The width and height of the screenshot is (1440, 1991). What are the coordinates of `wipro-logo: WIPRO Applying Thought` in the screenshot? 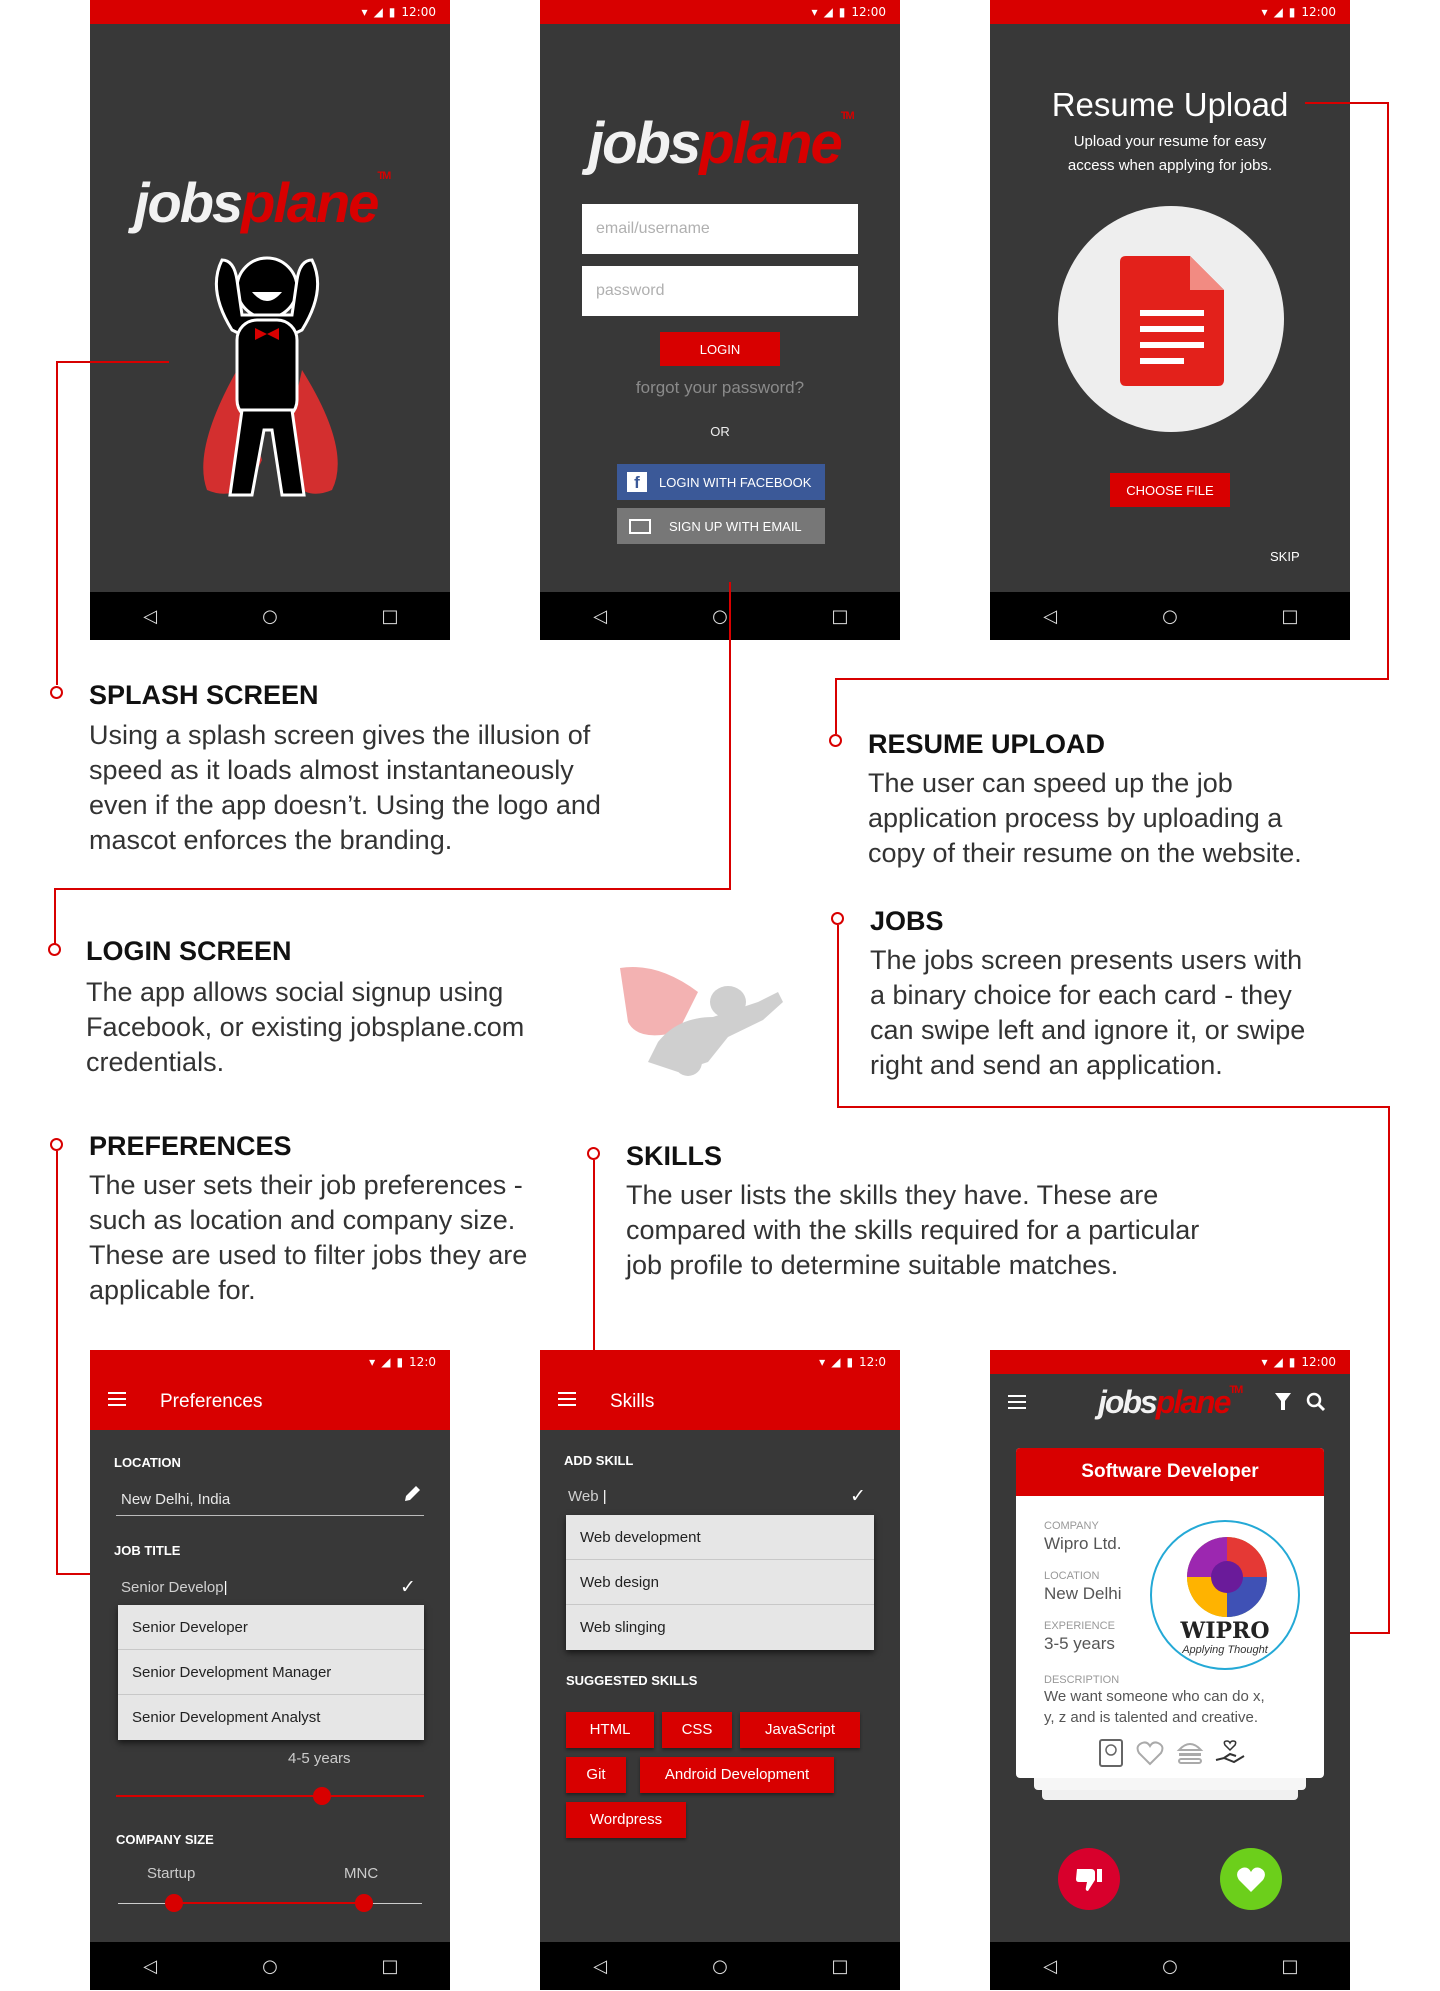 It's located at (1225, 1595).